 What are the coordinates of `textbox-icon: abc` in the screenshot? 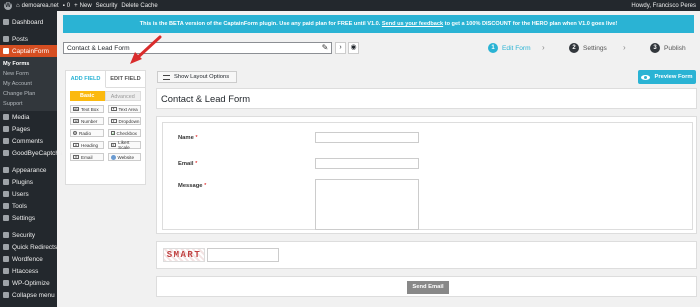 It's located at (76, 109).